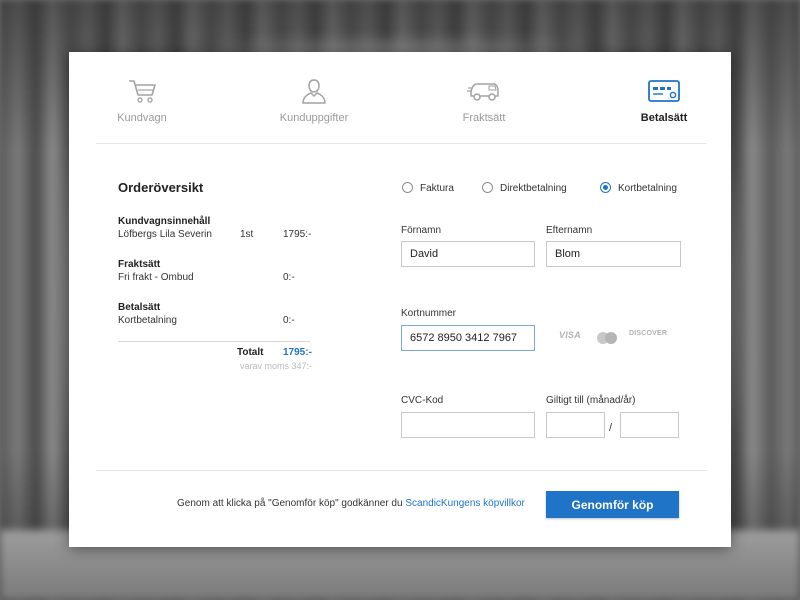 Image resolution: width=800 pixels, height=600 pixels. What do you see at coordinates (215, 353) in the screenshot?
I see `order-total: Totalt 1795:-` at bounding box center [215, 353].